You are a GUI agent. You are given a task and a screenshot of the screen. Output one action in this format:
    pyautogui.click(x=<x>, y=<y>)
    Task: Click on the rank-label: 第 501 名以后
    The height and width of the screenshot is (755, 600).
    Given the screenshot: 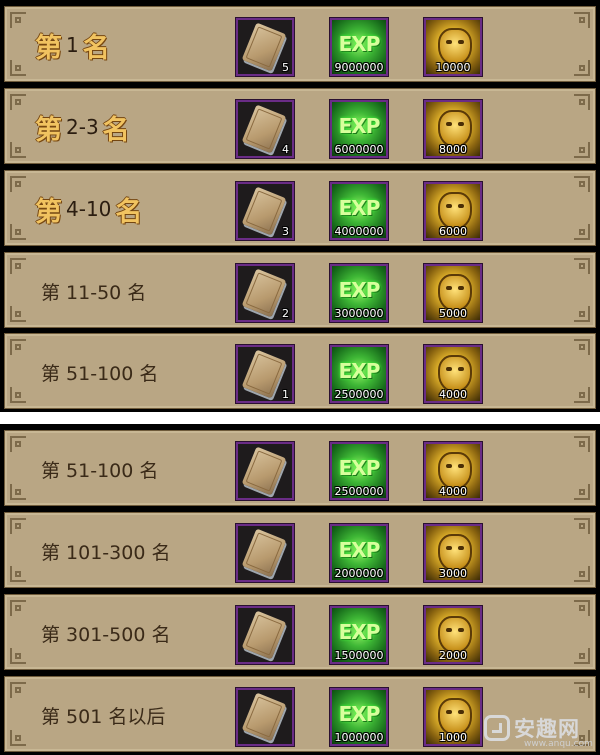 What is the action you would take?
    pyautogui.click(x=103, y=716)
    